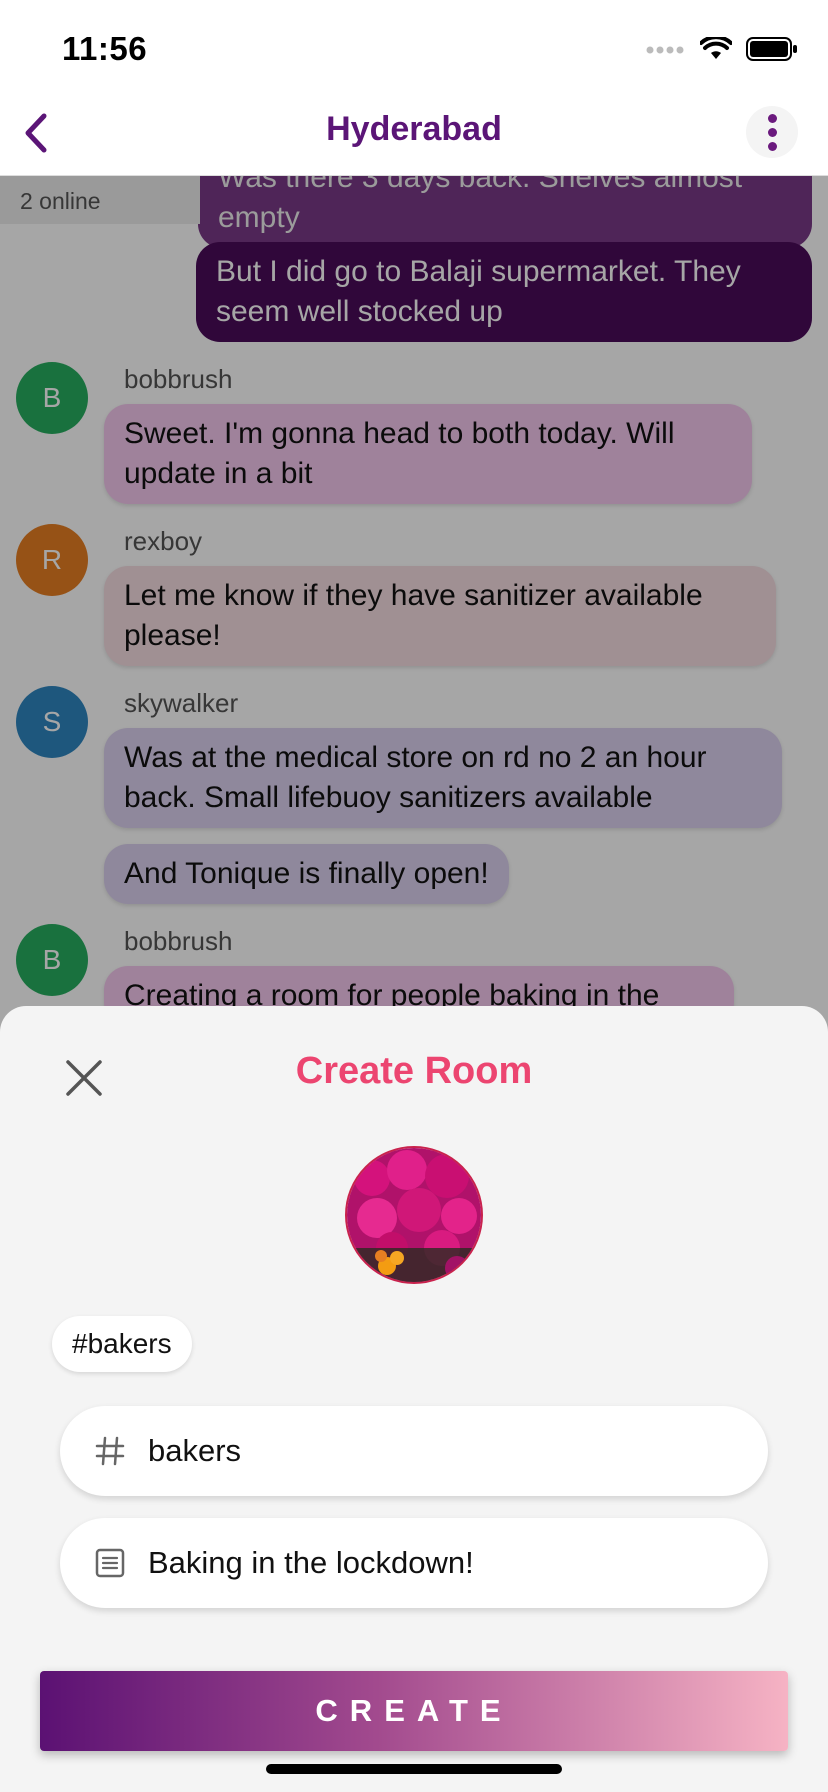  What do you see at coordinates (110, 1563) in the screenshot?
I see `description-icon` at bounding box center [110, 1563].